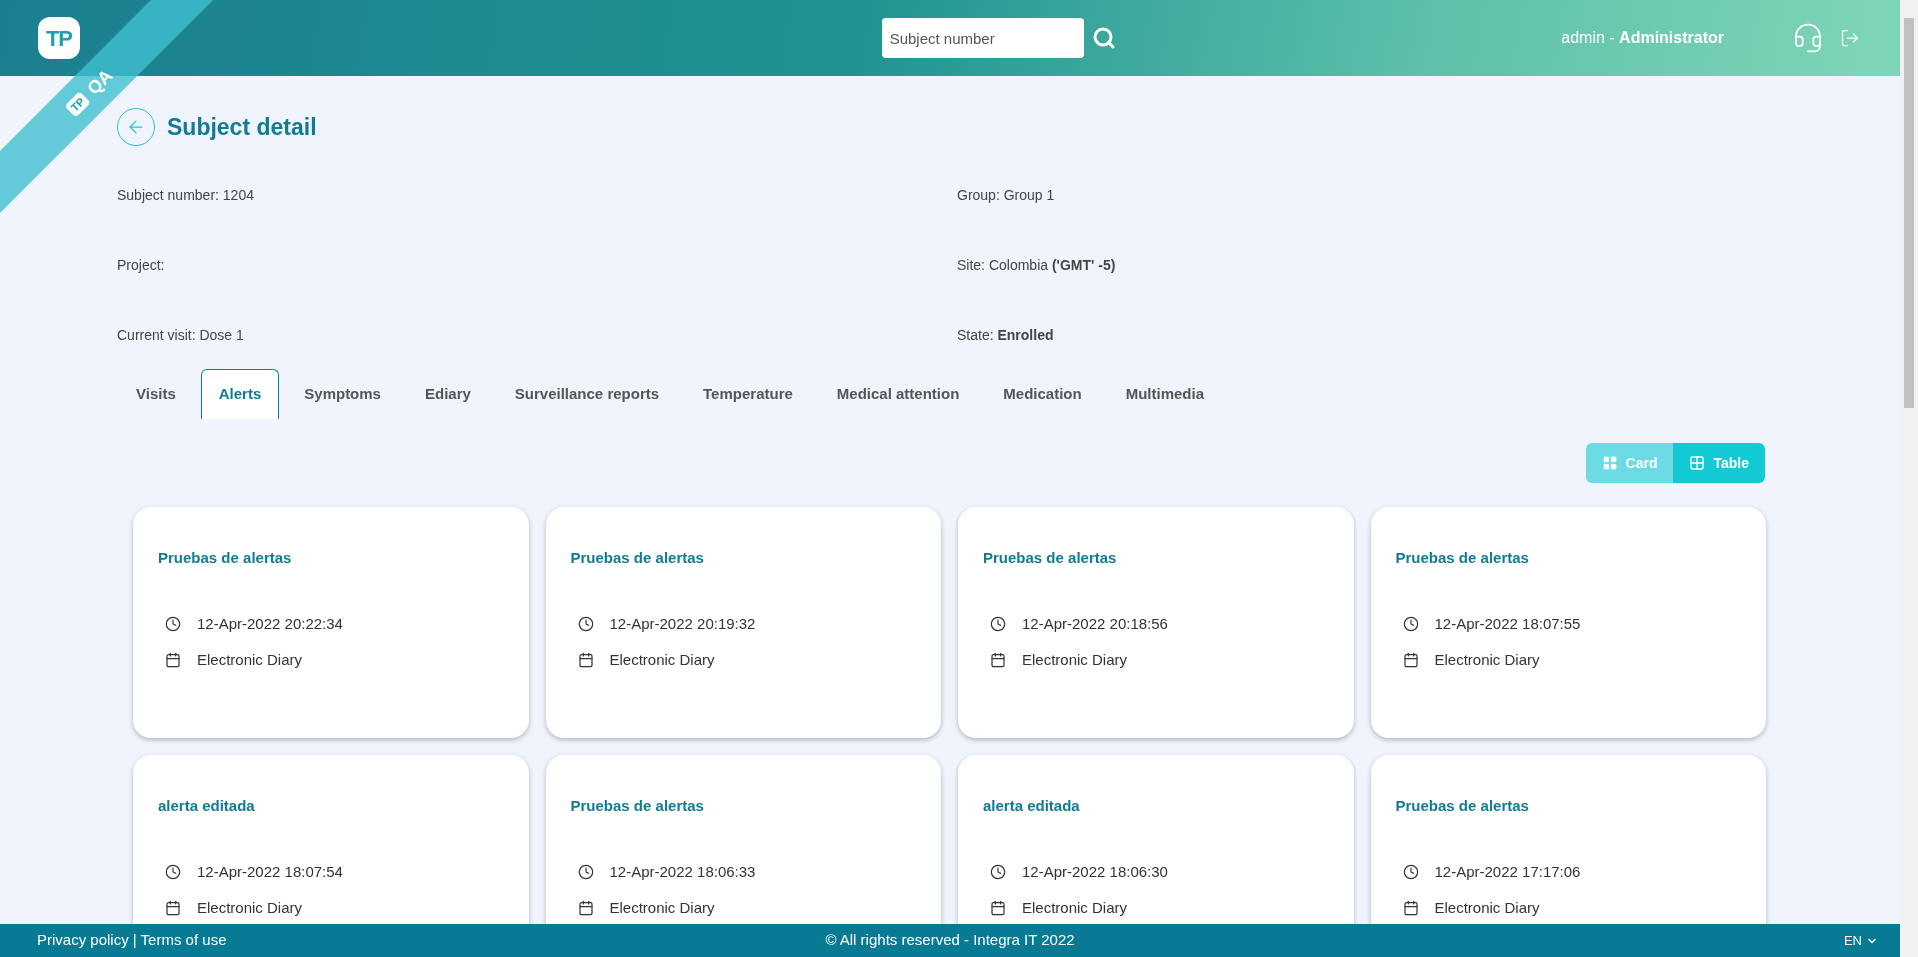  What do you see at coordinates (185, 194) in the screenshot?
I see `info-field: Subject number: 1204` at bounding box center [185, 194].